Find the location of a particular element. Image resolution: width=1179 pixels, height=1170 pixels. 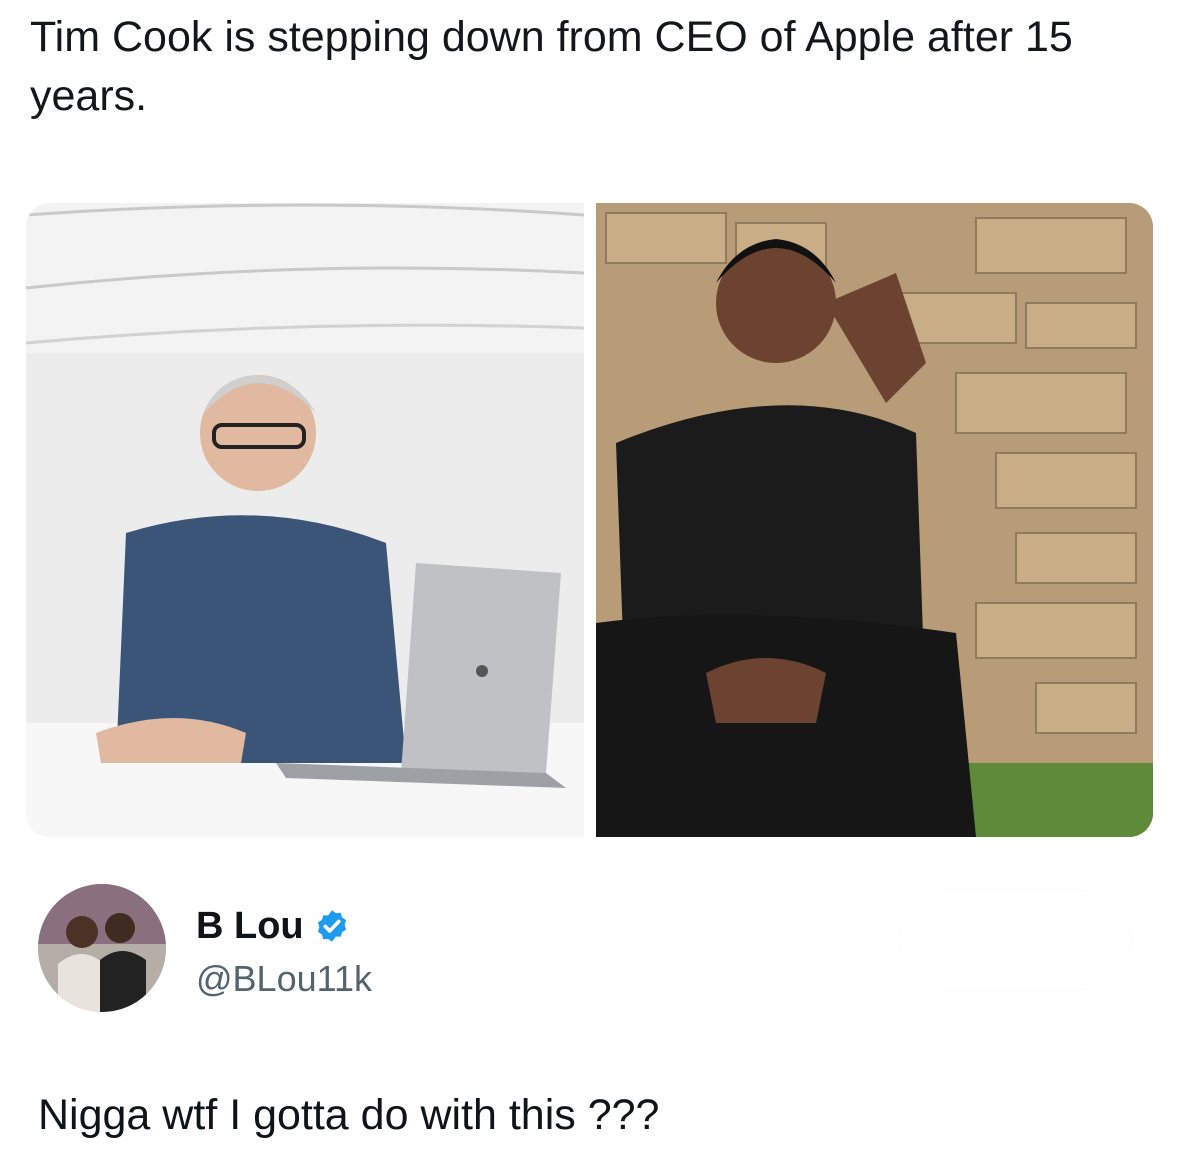

follow-button-placeholder is located at coordinates (1015, 940).